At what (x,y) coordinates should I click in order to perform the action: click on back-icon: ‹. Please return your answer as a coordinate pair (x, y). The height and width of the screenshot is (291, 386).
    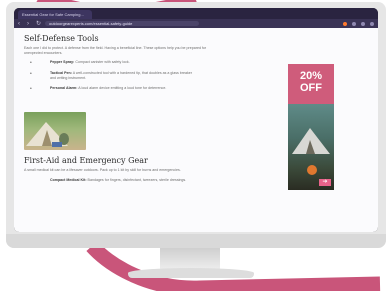
    Looking at the image, I should click on (21, 24).